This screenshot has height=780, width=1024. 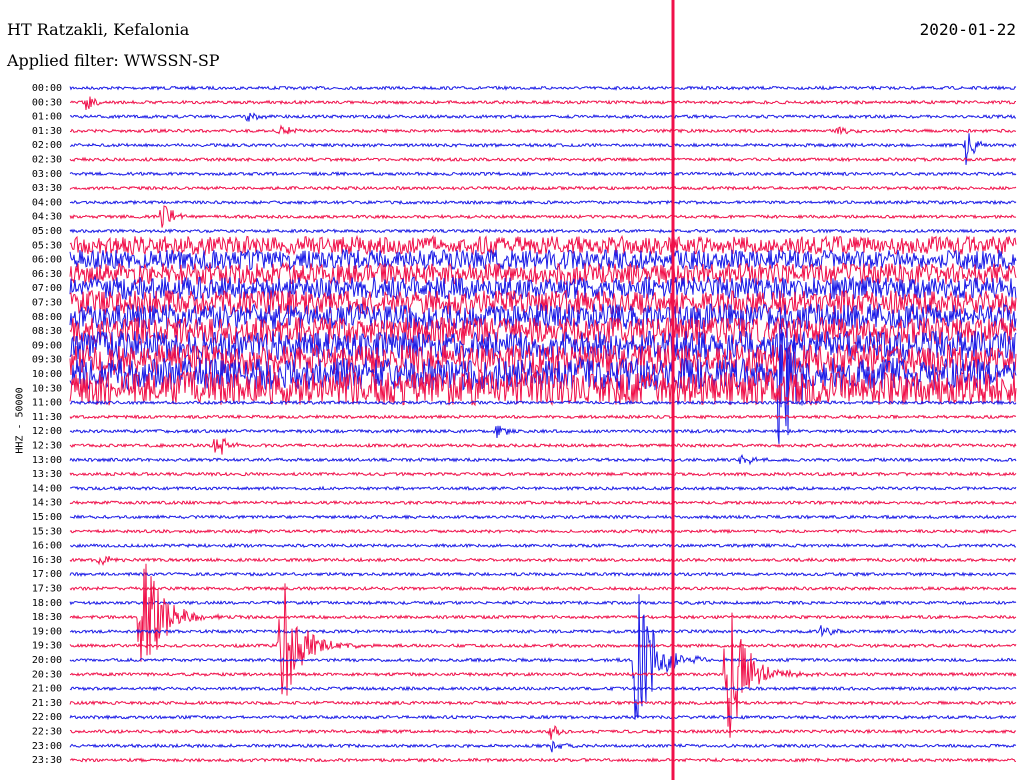 What do you see at coordinates (47, 288) in the screenshot?
I see `time-tick-label: 07:00` at bounding box center [47, 288].